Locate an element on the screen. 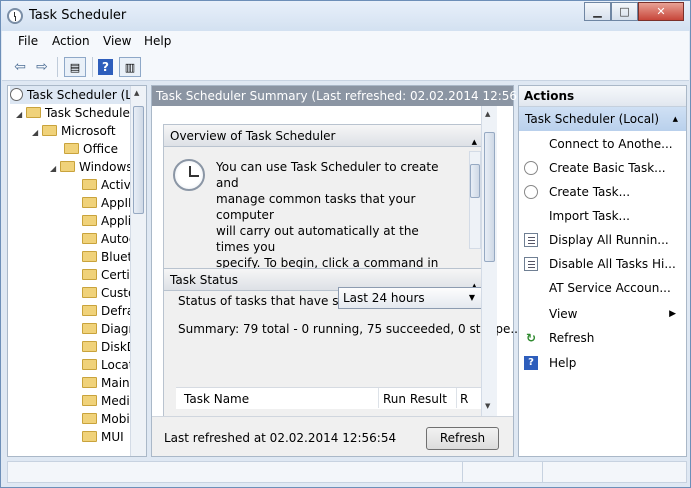 This screenshot has width=691, height=488. column-task-name: Task Name is located at coordinates (216, 399).